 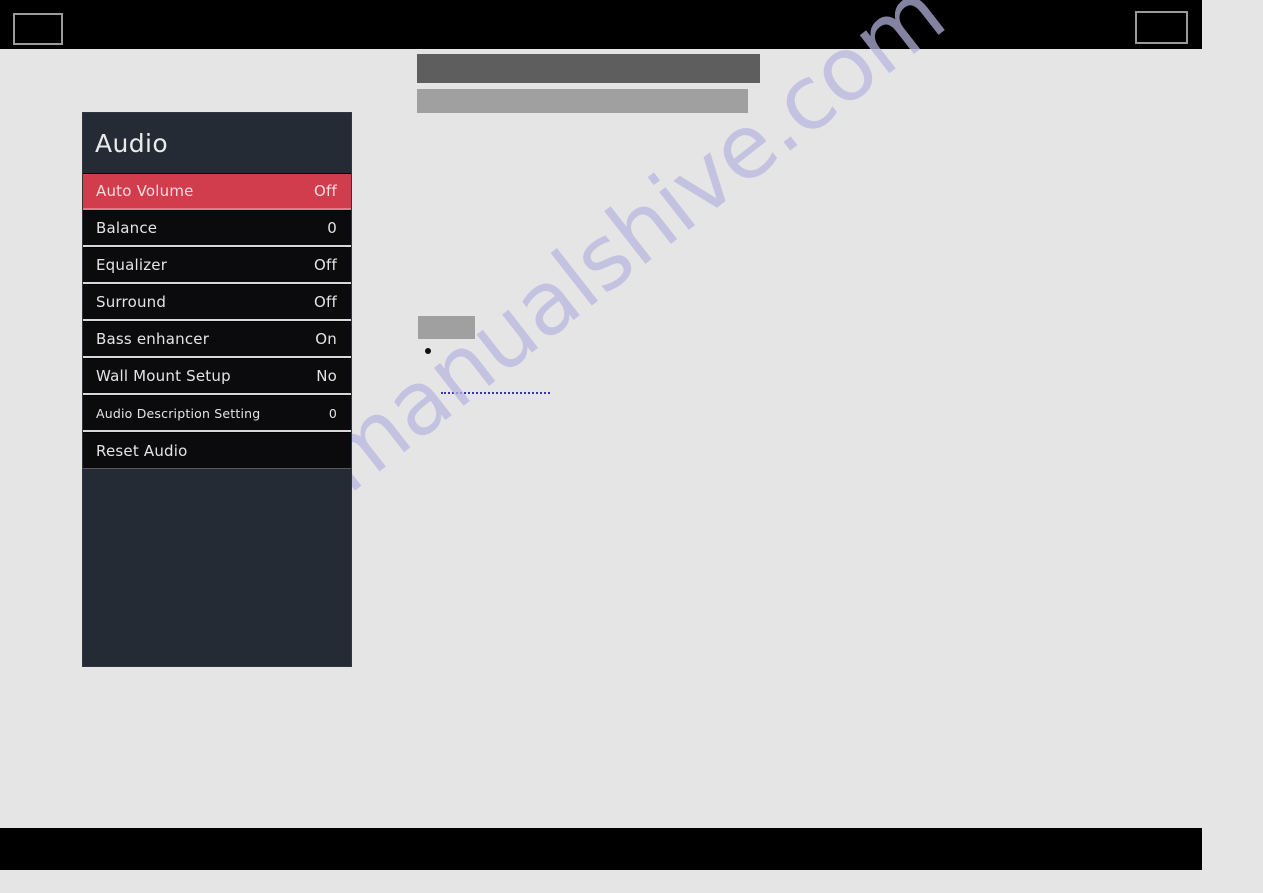 What do you see at coordinates (132, 265) in the screenshot?
I see `menu-item-label: Equalizer` at bounding box center [132, 265].